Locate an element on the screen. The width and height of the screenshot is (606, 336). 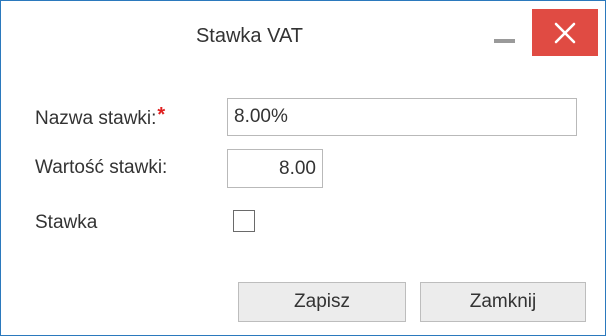
save-button: Zapisz is located at coordinates (322, 302).